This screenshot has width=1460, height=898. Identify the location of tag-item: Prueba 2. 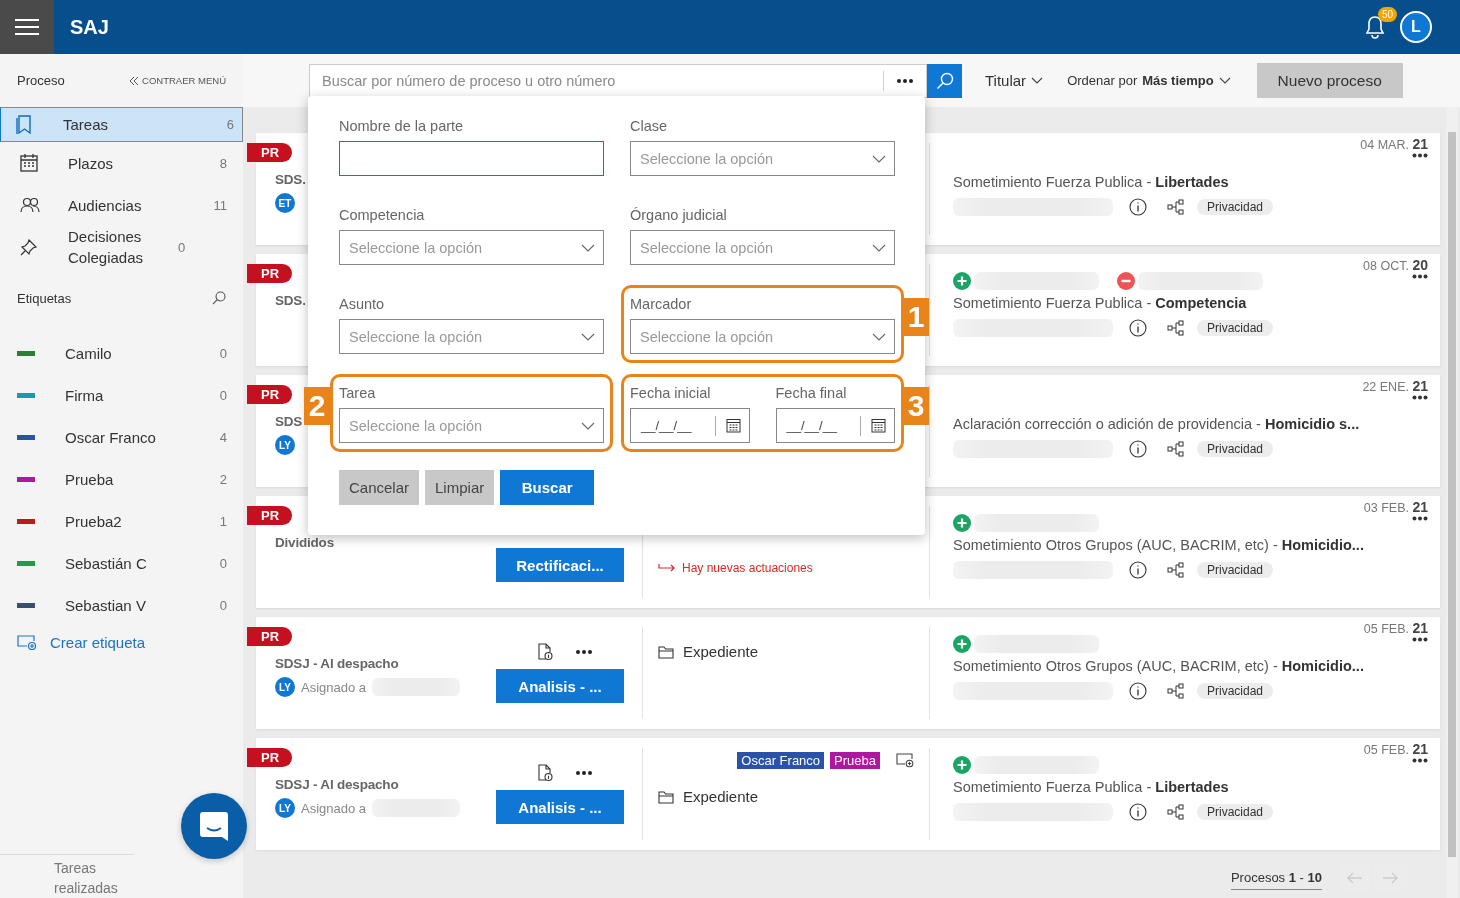
(121, 479).